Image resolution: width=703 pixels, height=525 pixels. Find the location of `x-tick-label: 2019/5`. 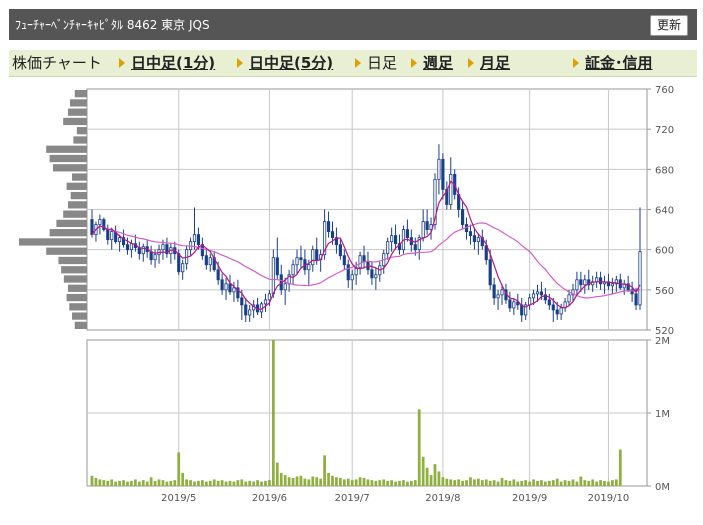

x-tick-label: 2019/5 is located at coordinates (178, 498).